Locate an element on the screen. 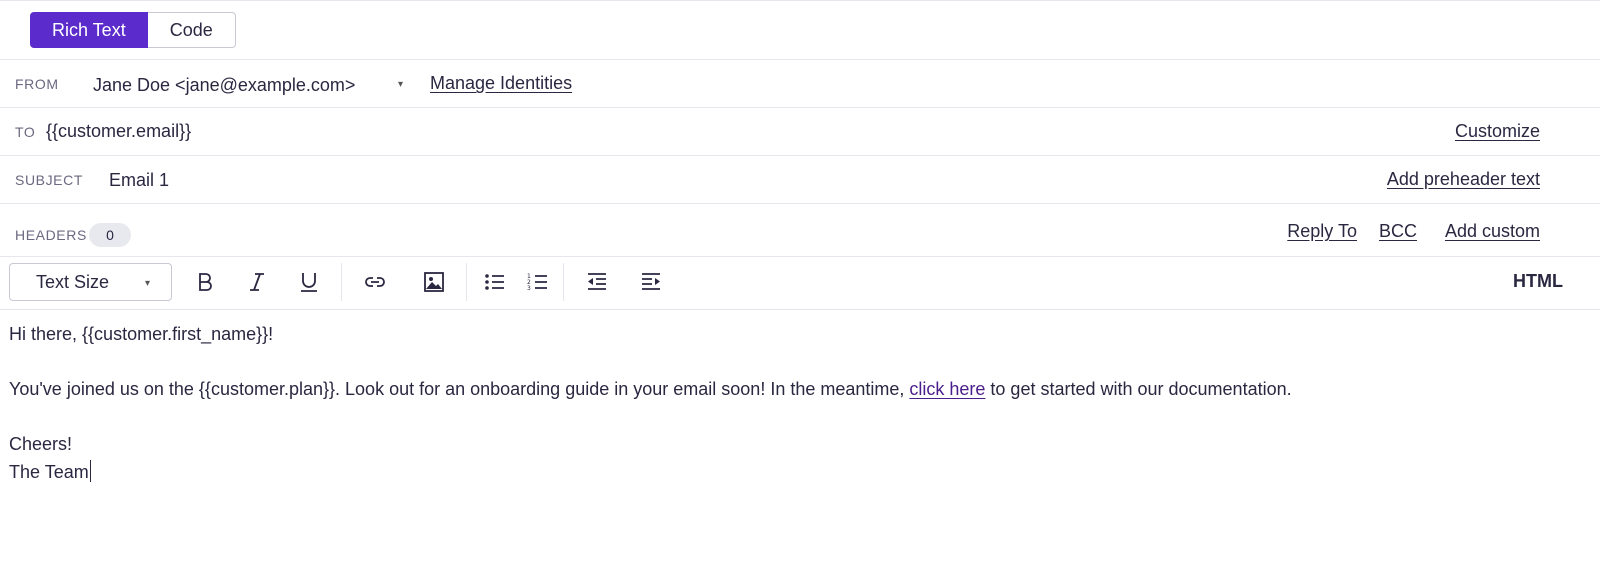 This screenshot has height=587, width=1600. indent-button is located at coordinates (651, 282).